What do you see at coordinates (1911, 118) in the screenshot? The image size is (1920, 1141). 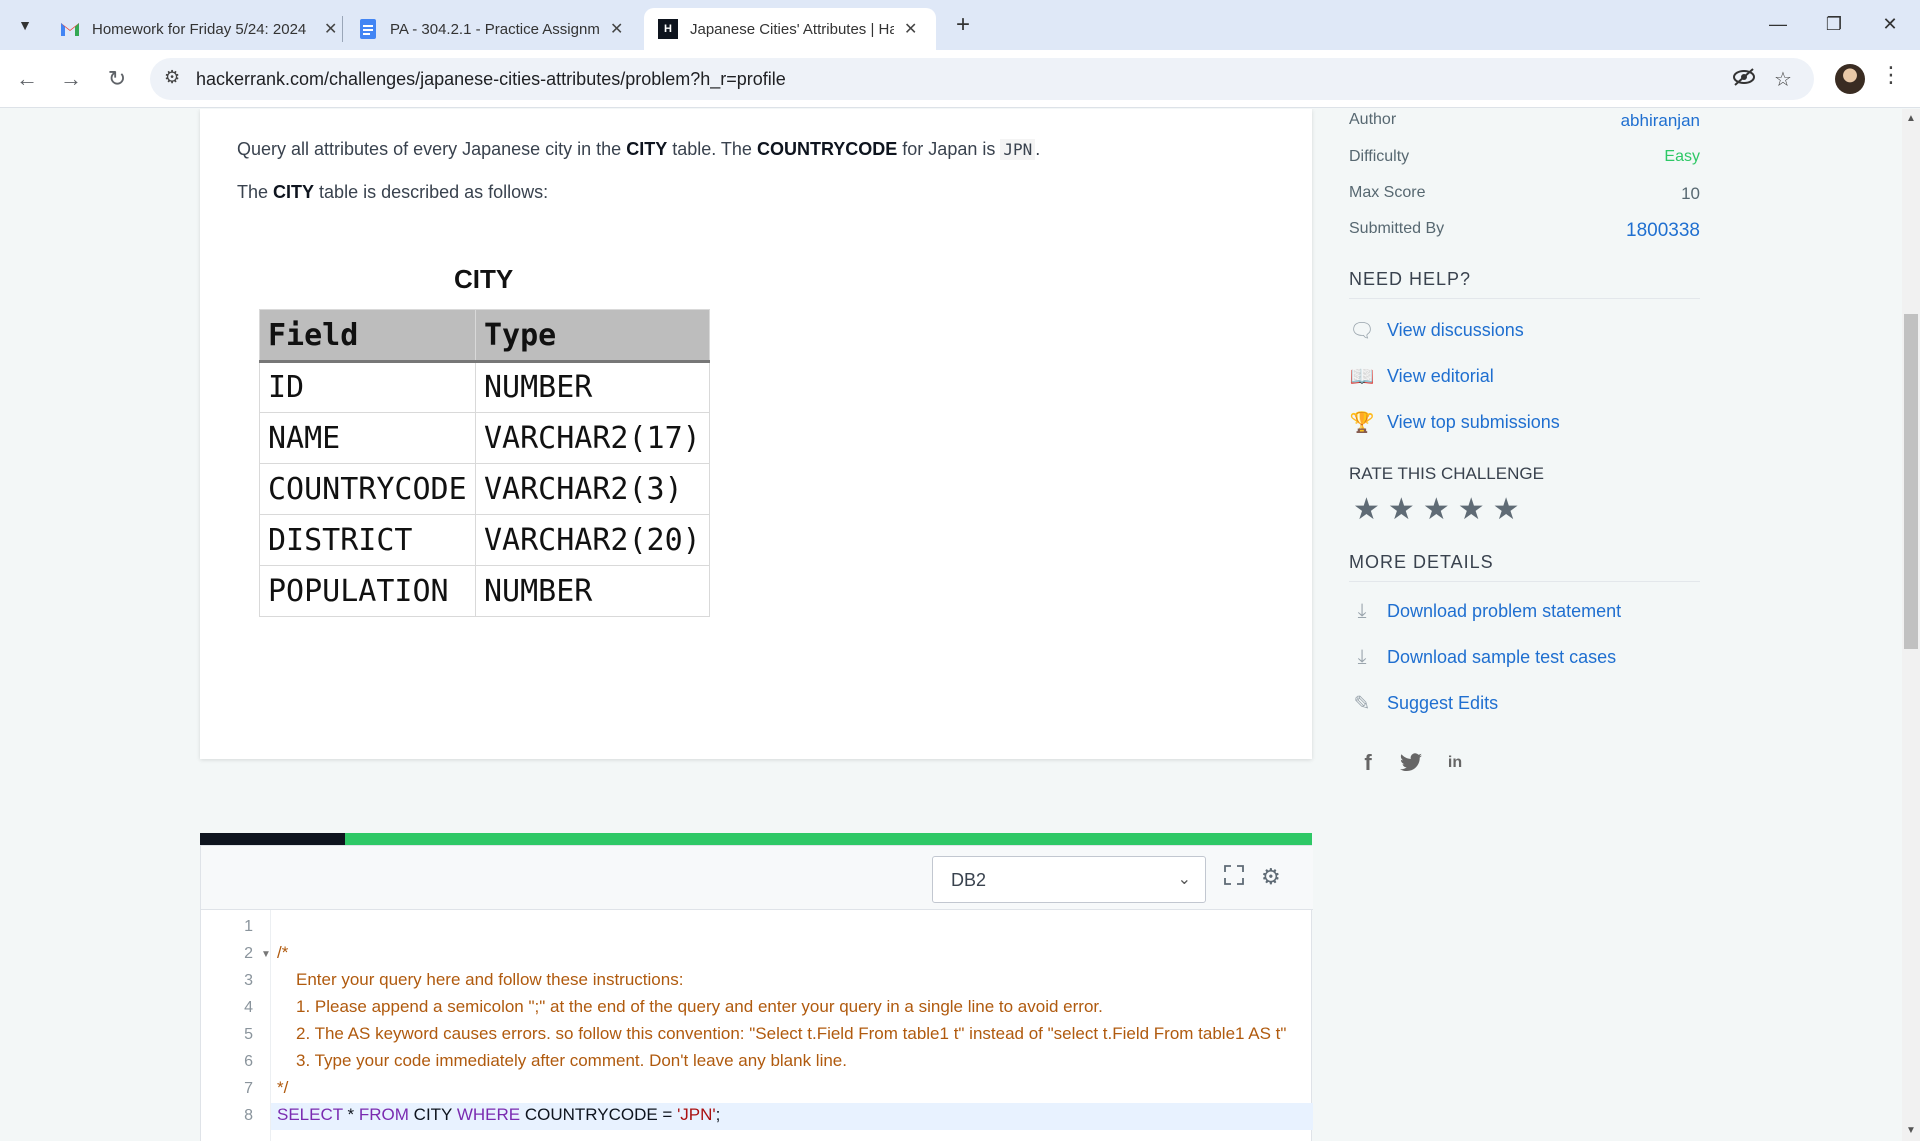 I see `scroll-up-icon: ▲` at bounding box center [1911, 118].